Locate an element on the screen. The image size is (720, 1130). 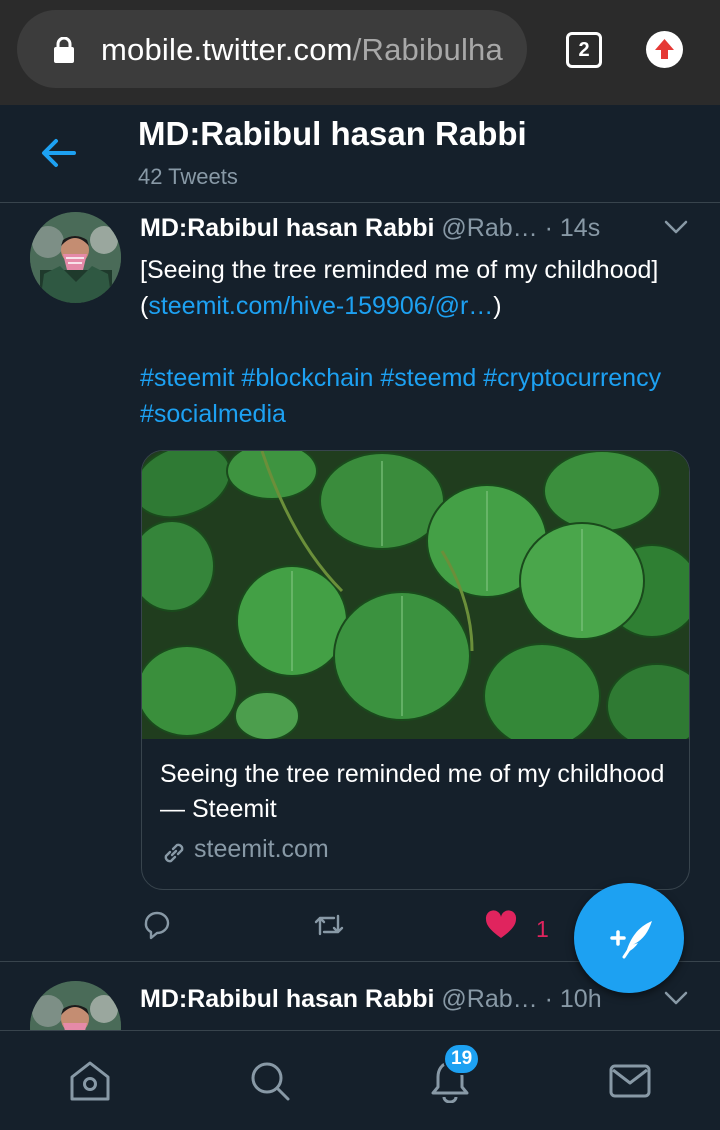
url-text: mobile.twitter.com/Rabibulha is located at coordinates (302, 50).